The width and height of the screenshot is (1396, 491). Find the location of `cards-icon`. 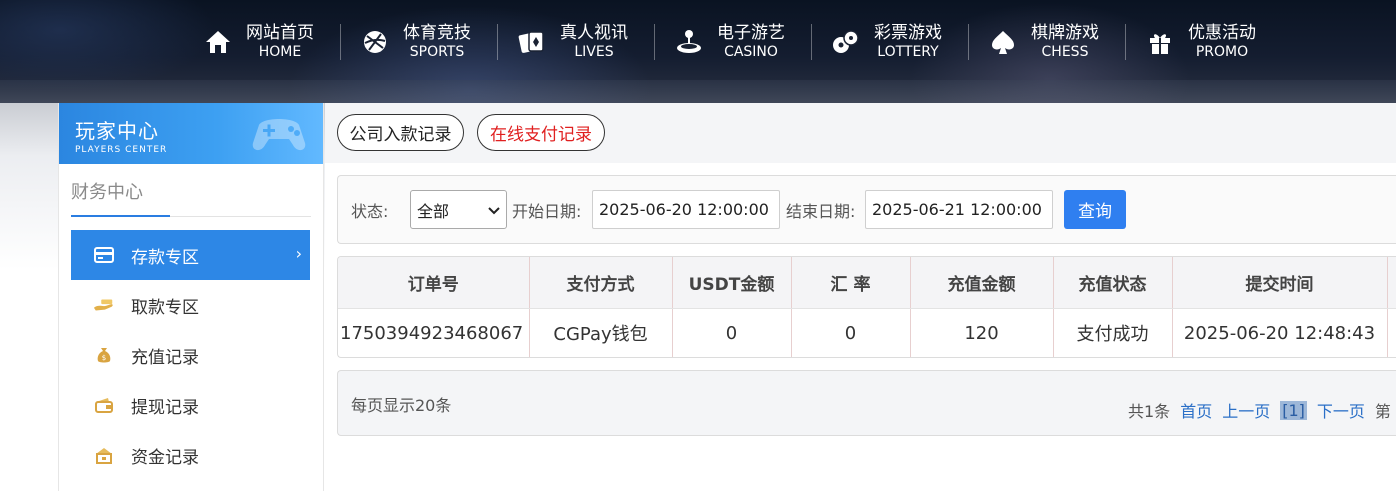

cards-icon is located at coordinates (532, 42).